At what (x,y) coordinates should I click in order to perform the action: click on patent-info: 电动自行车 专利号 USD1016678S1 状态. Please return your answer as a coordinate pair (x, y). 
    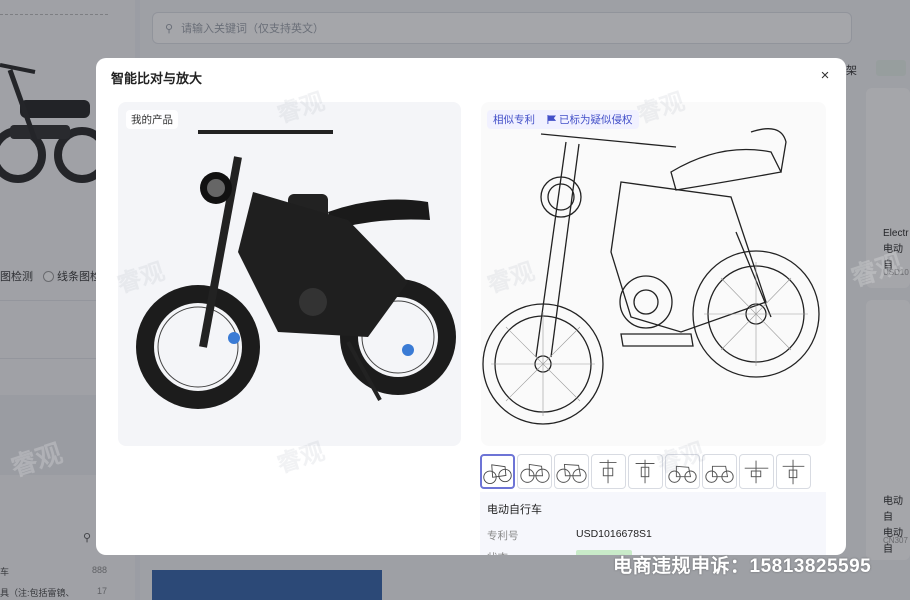
    Looking at the image, I should click on (653, 523).